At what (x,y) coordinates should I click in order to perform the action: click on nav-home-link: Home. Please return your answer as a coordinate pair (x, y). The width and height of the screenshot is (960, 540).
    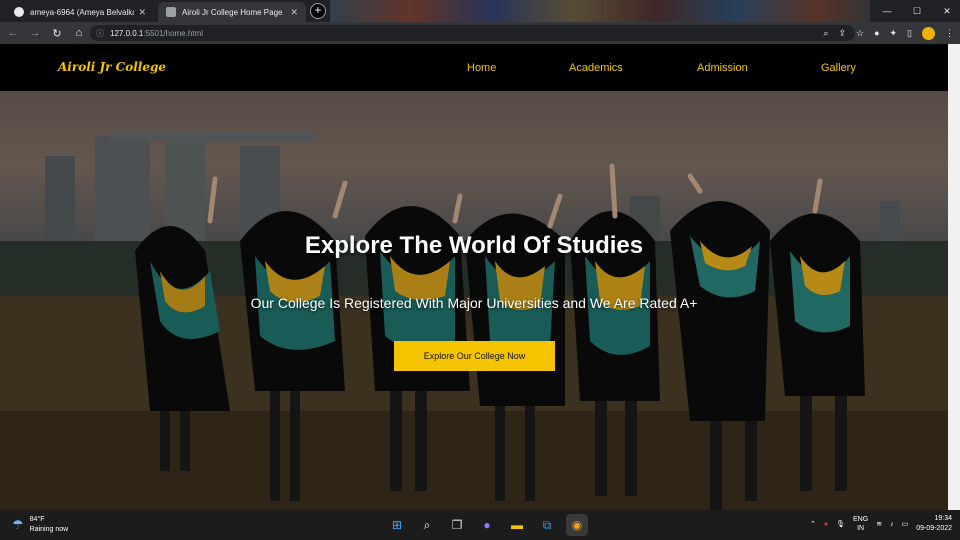
    Looking at the image, I should click on (481, 68).